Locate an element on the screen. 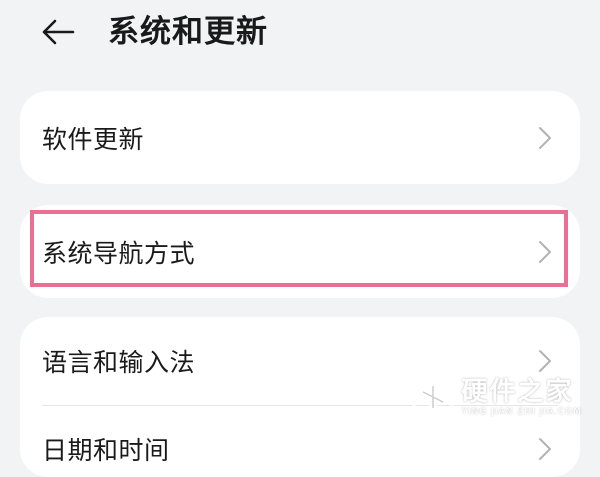  settings-item-label: 系统导航方式 is located at coordinates (119, 253).